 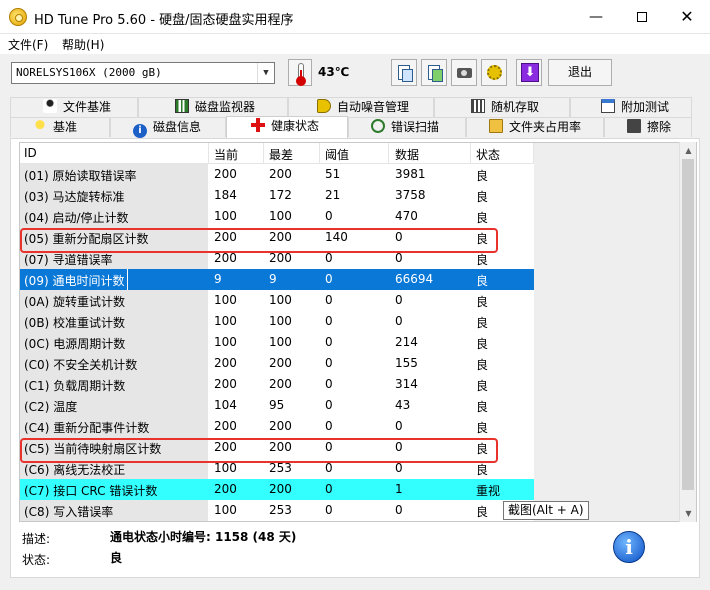 What do you see at coordinates (406, 384) in the screenshot?
I see `cell-data: 314` at bounding box center [406, 384].